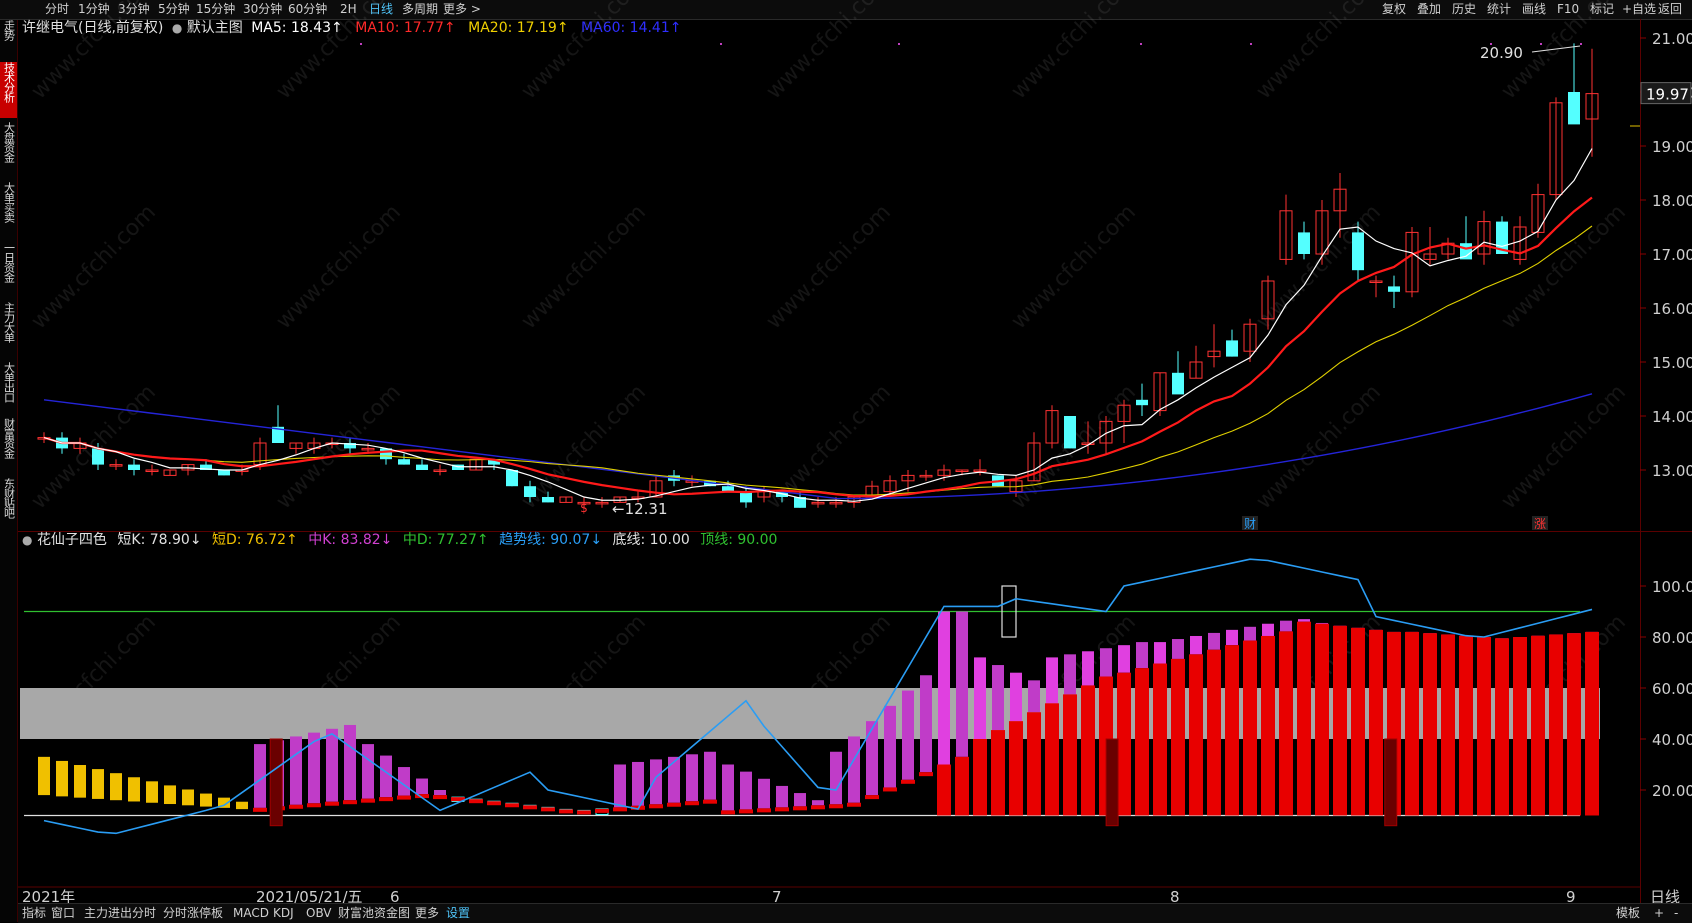  What do you see at coordinates (1667, 95) in the screenshot?
I see `current-price-label: 19.97` at bounding box center [1667, 95].